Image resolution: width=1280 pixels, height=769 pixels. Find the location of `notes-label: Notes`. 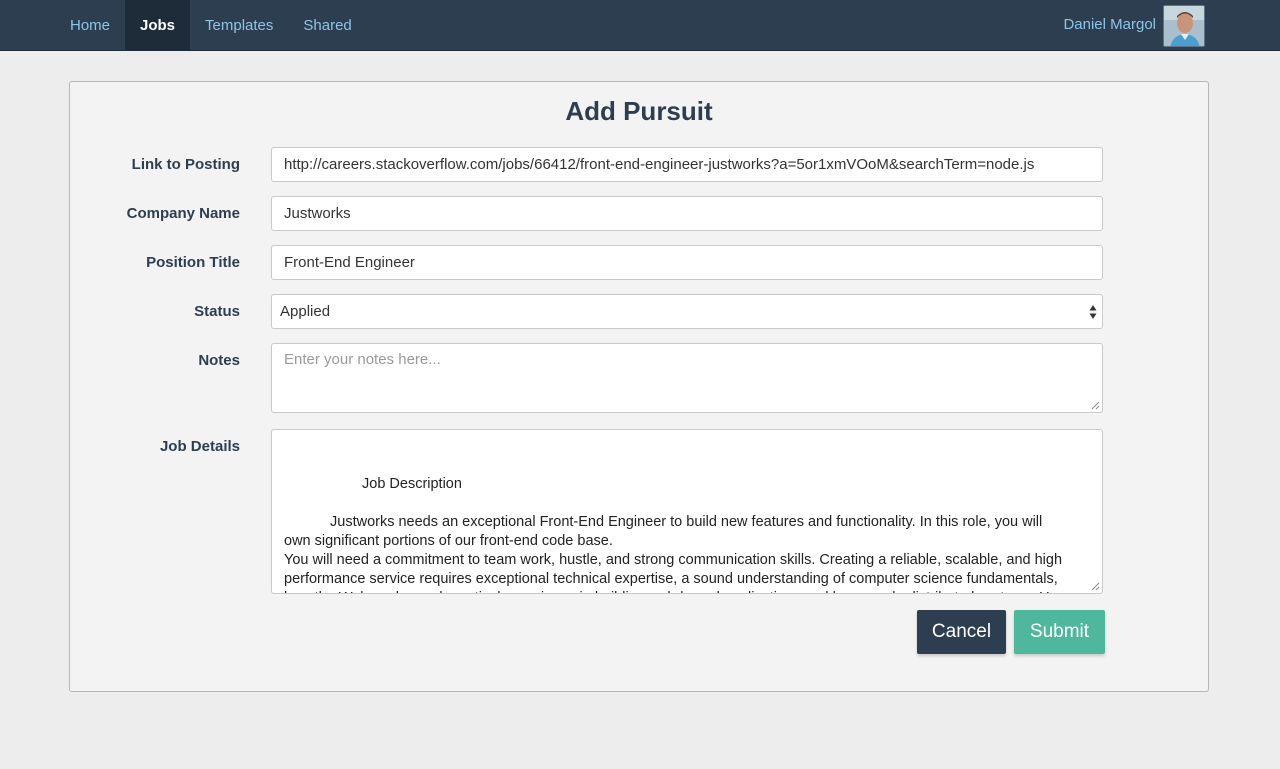

notes-label: Notes is located at coordinates (219, 360).